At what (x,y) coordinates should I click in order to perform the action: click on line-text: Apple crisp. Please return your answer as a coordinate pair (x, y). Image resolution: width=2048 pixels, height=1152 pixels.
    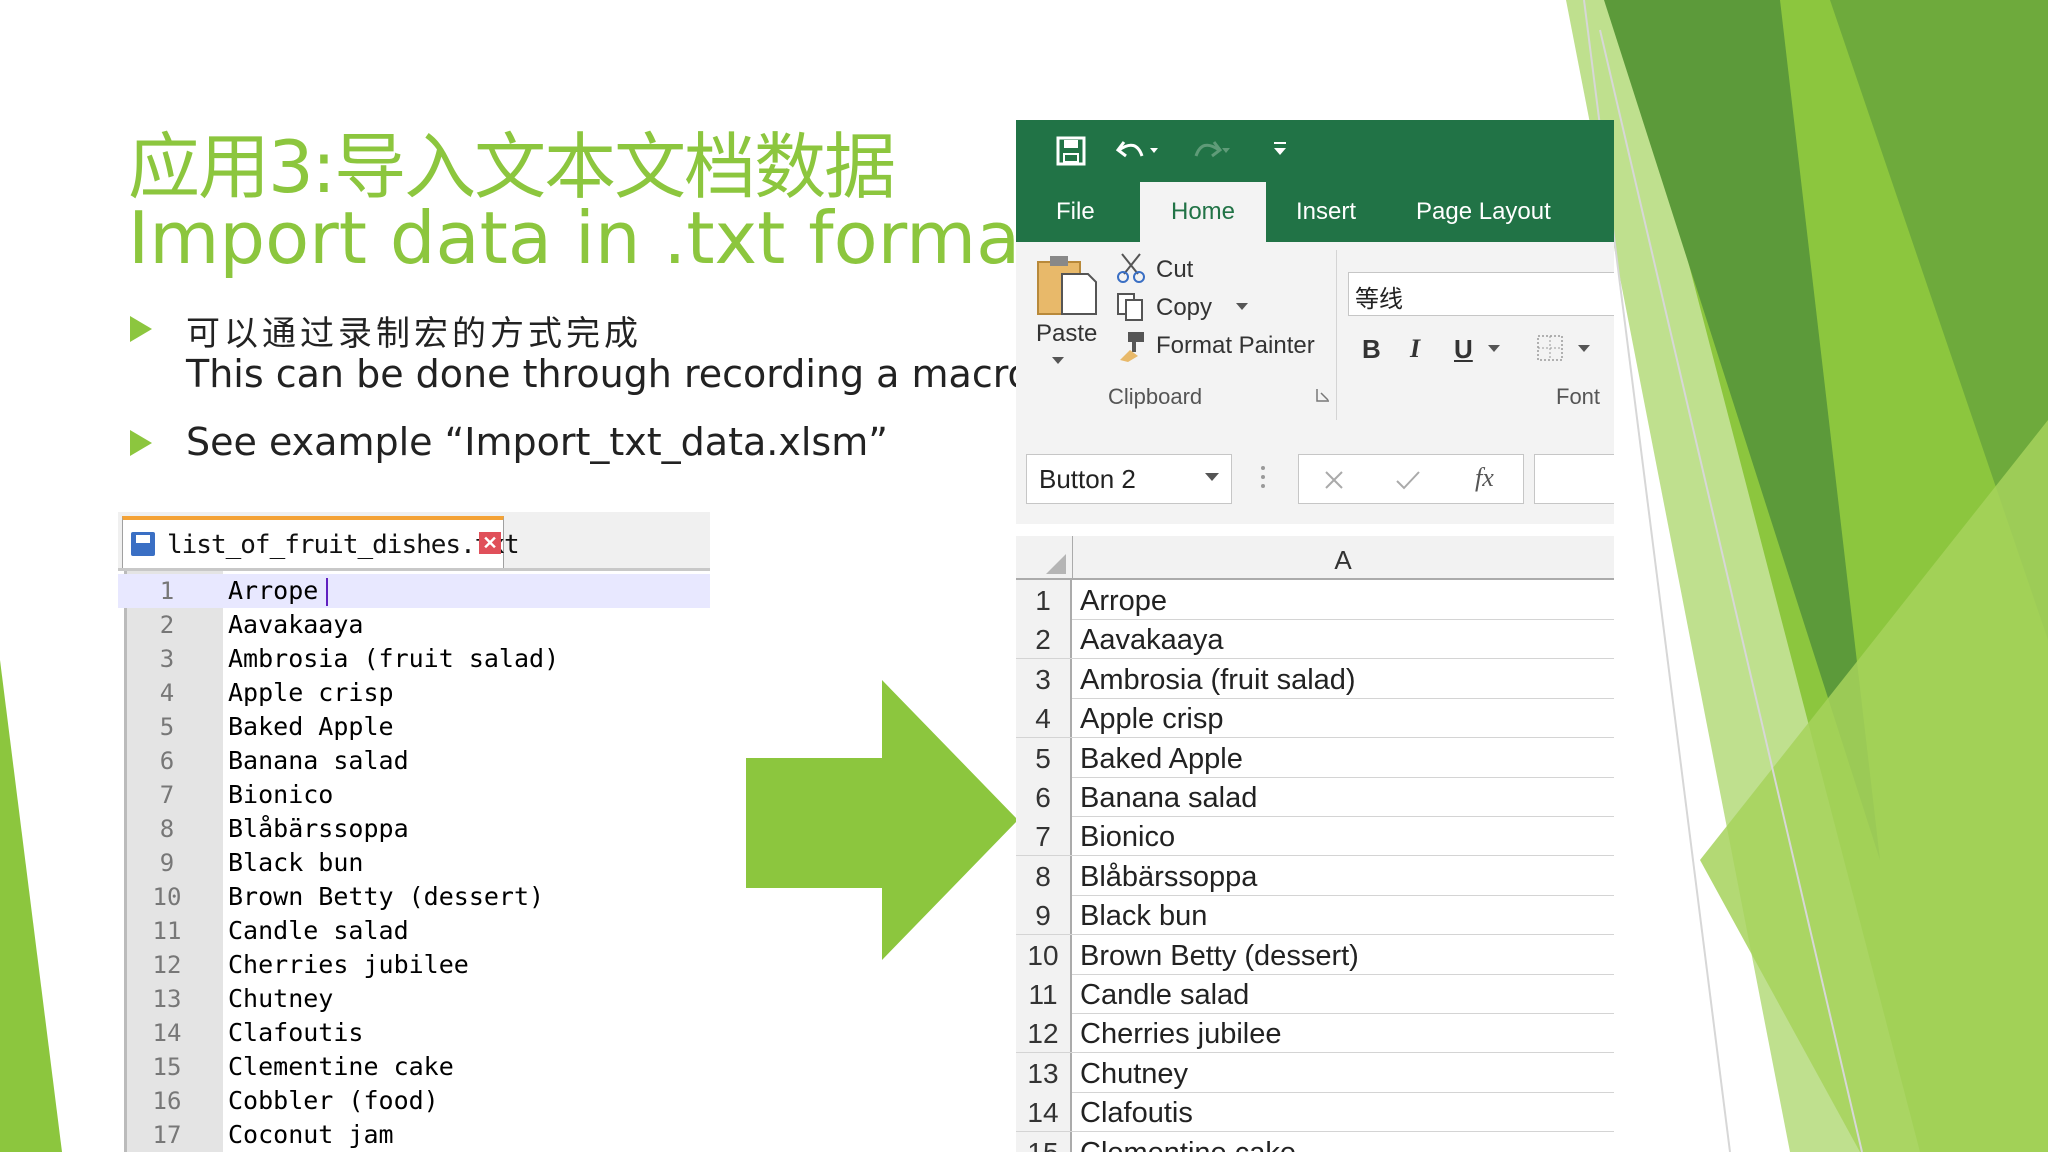
    Looking at the image, I should click on (311, 693).